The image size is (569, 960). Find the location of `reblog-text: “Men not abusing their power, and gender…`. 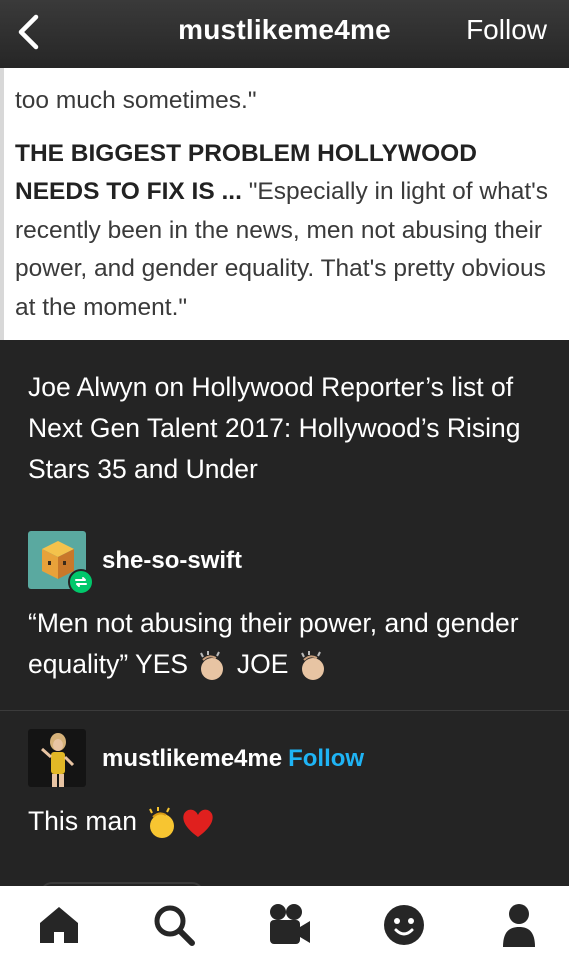

reblog-text: “Men not abusing their power, and gender… is located at coordinates (288, 644).